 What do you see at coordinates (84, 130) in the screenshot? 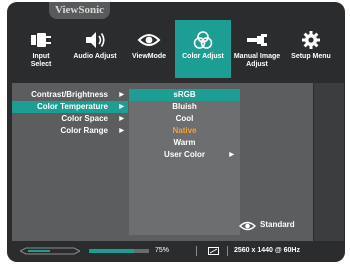
I see `menu-item-label: Color Range` at bounding box center [84, 130].